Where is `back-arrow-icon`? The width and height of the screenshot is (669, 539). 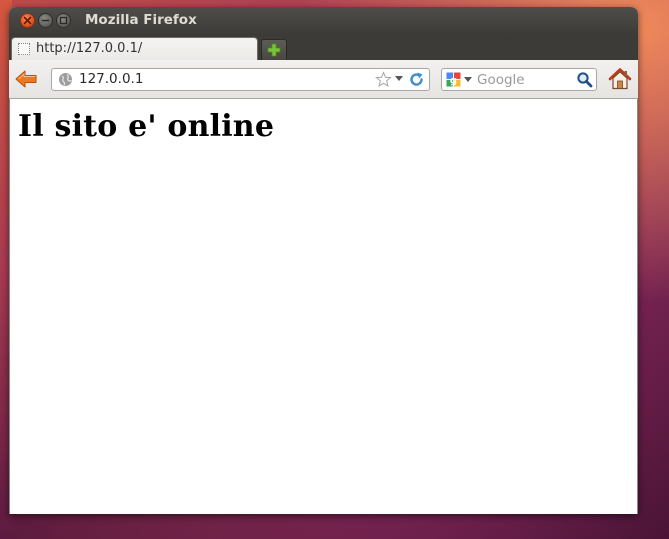 back-arrow-icon is located at coordinates (26, 79).